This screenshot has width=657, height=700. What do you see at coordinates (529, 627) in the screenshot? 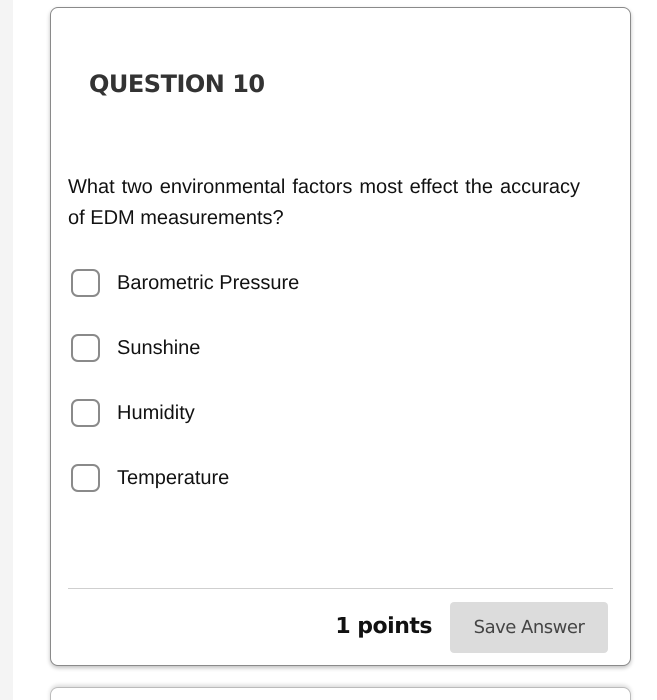
I see `save-answer-button: Save Answer` at bounding box center [529, 627].